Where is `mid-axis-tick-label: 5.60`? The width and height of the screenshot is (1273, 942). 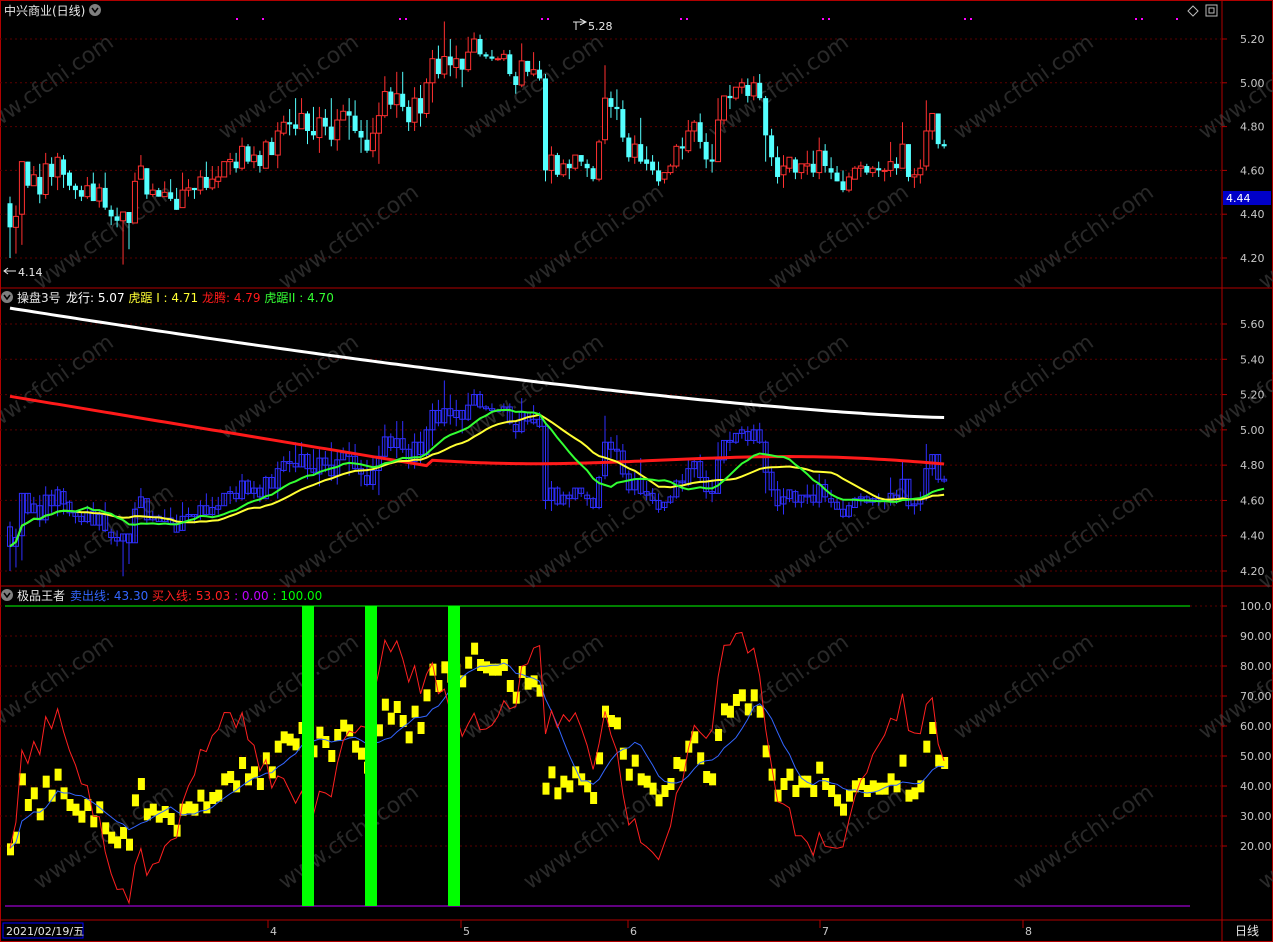
mid-axis-tick-label: 5.60 is located at coordinates (1252, 324).